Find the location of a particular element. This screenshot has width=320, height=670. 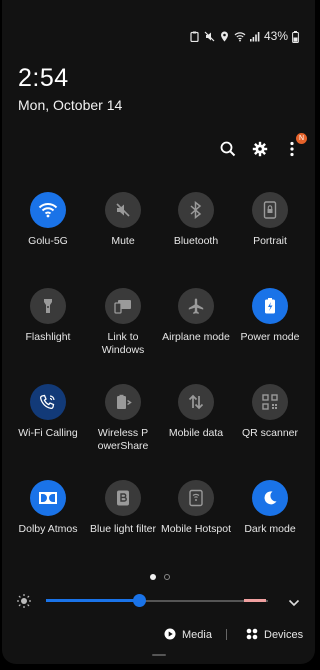

battery-icon is located at coordinates (297, 36).